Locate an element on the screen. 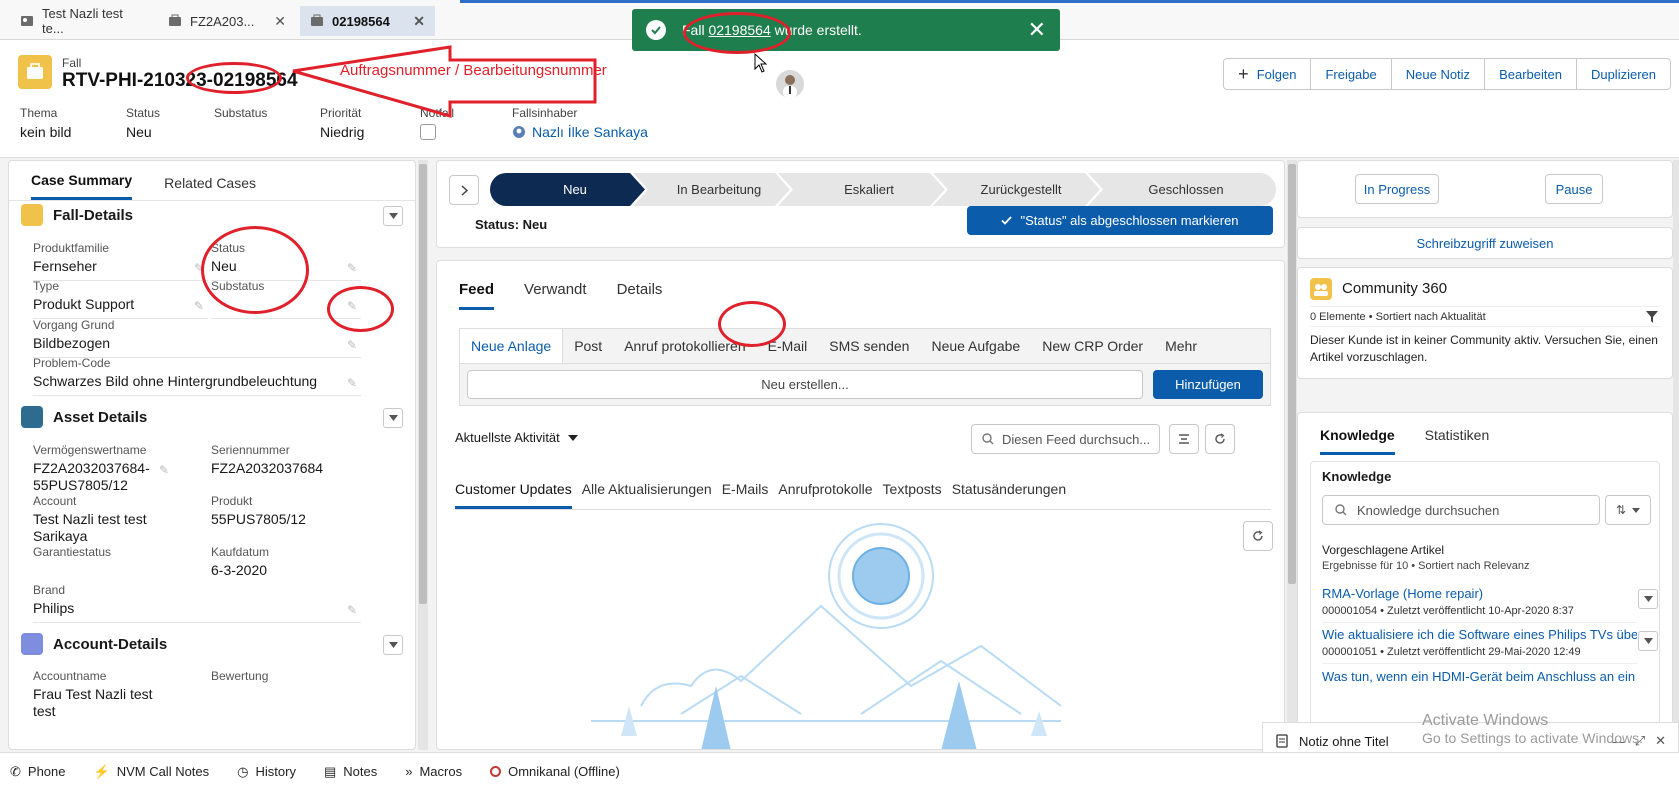 Image resolution: width=1679 pixels, height=790 pixels. account-link: Test Nazli test test Sarikaya is located at coordinates (103, 528).